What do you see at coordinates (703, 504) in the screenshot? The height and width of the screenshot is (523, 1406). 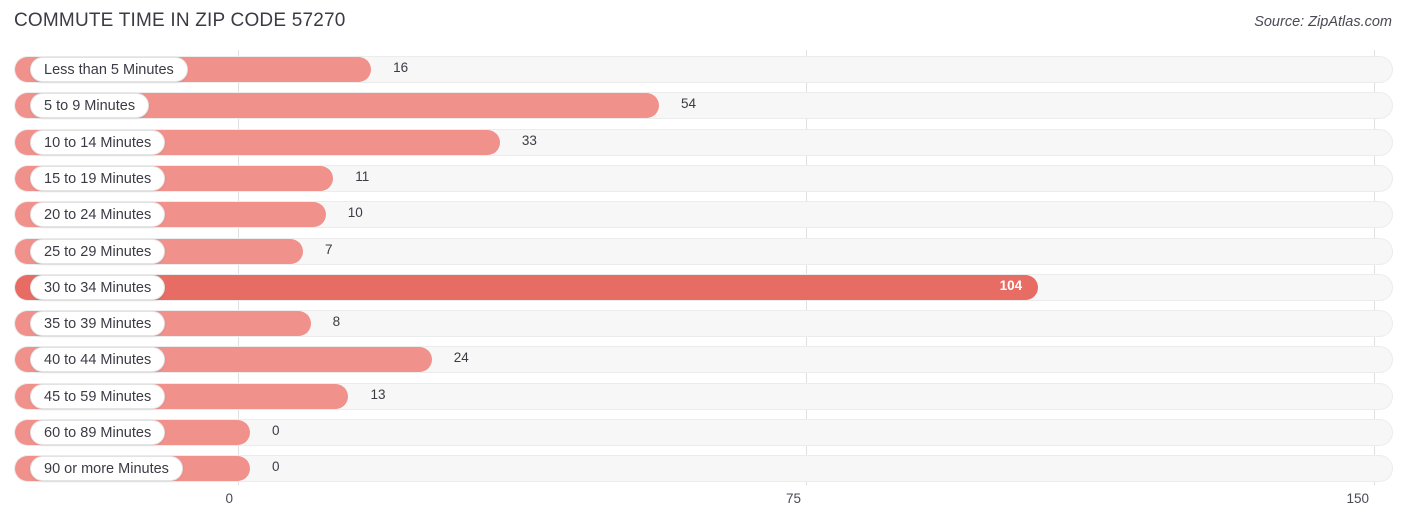 I see `x-axis: 0 75 150` at bounding box center [703, 504].